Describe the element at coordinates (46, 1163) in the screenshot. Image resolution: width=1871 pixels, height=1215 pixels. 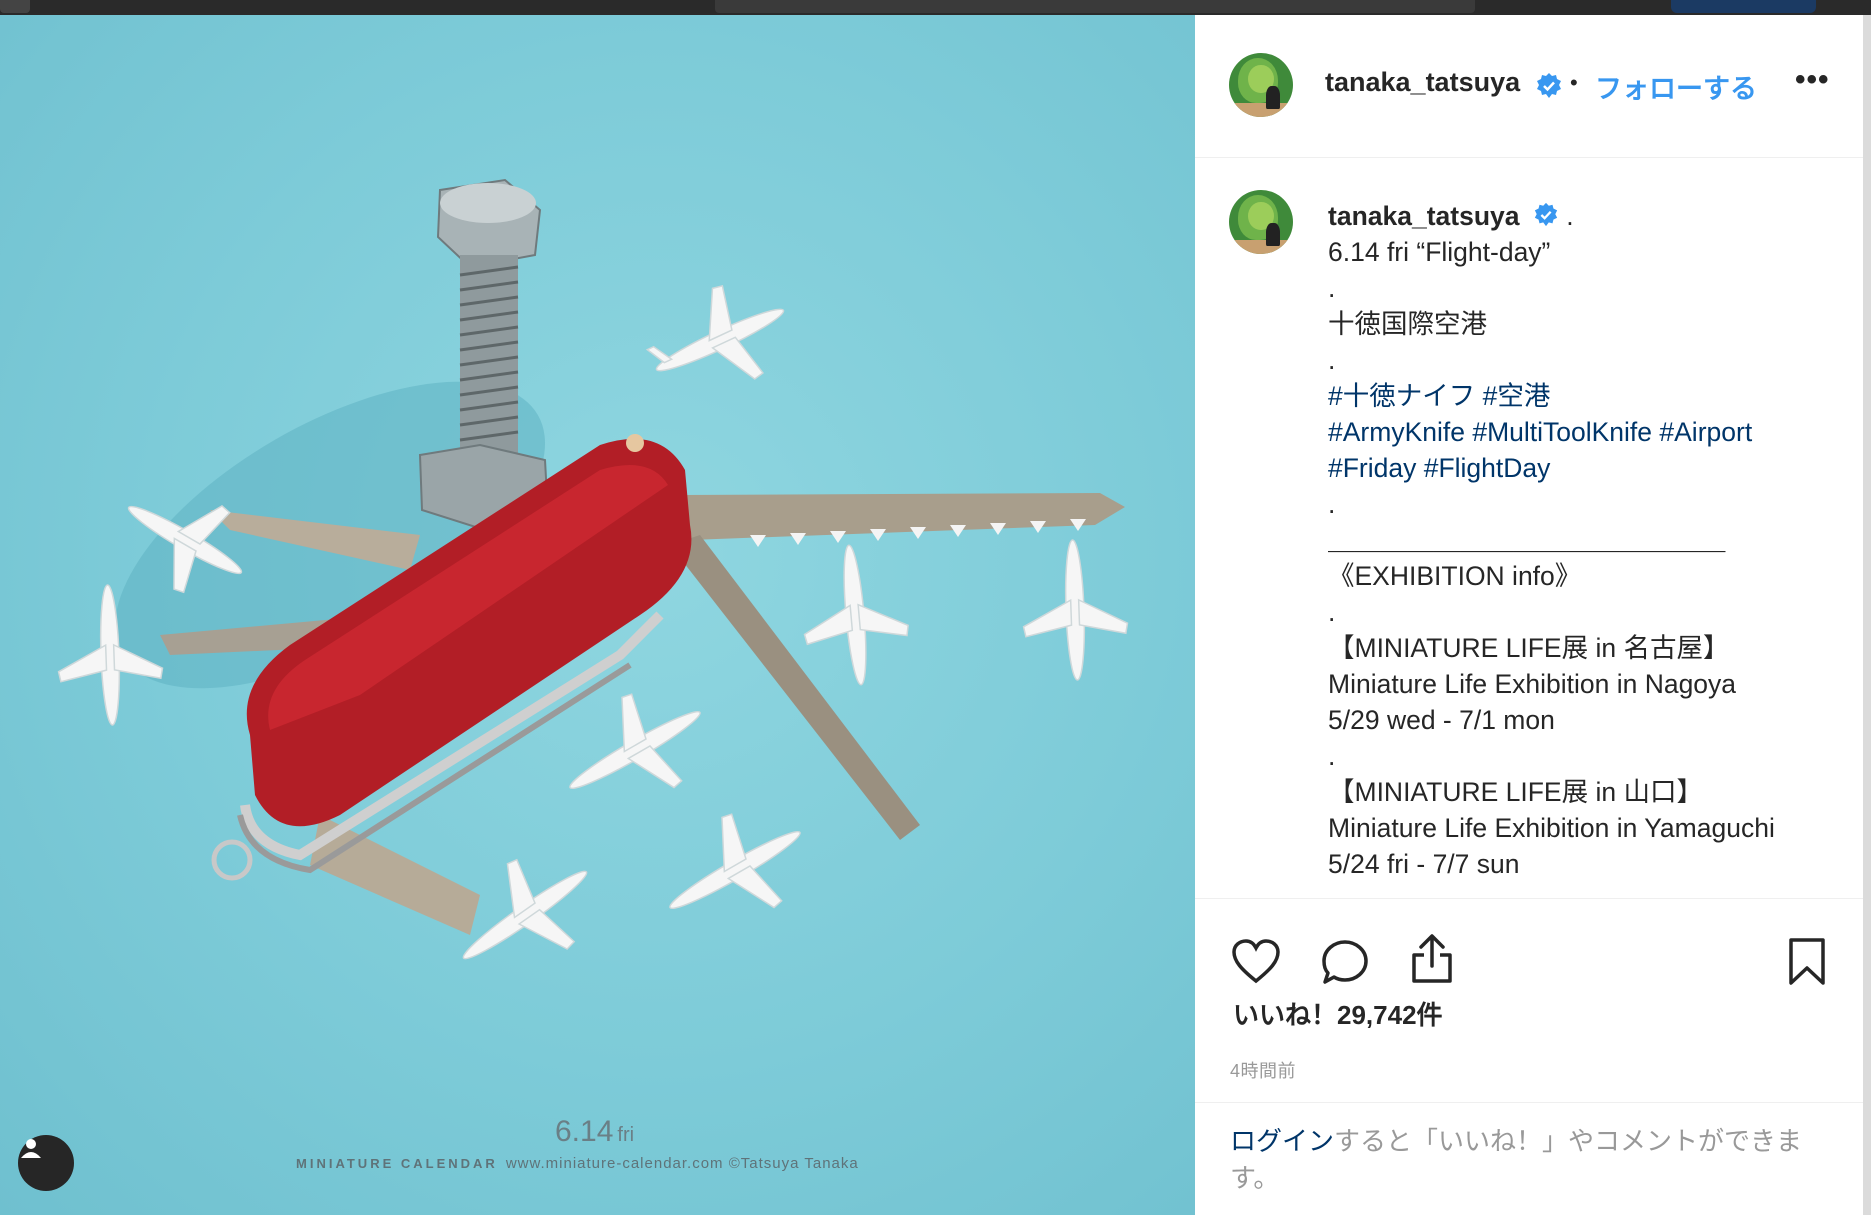
I see `tagged-user-button` at that location.